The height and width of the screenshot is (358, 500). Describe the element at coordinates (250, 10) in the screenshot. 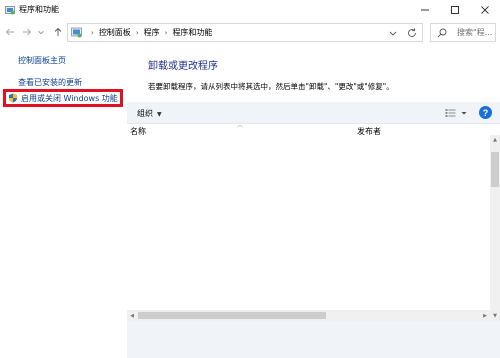

I see `title-bar: 程序和功能` at that location.